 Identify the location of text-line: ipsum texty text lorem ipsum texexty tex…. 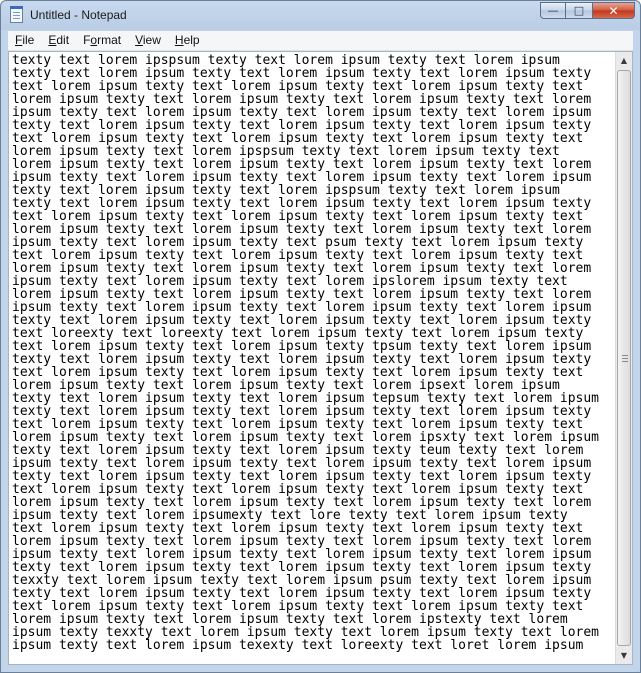
(298, 645).